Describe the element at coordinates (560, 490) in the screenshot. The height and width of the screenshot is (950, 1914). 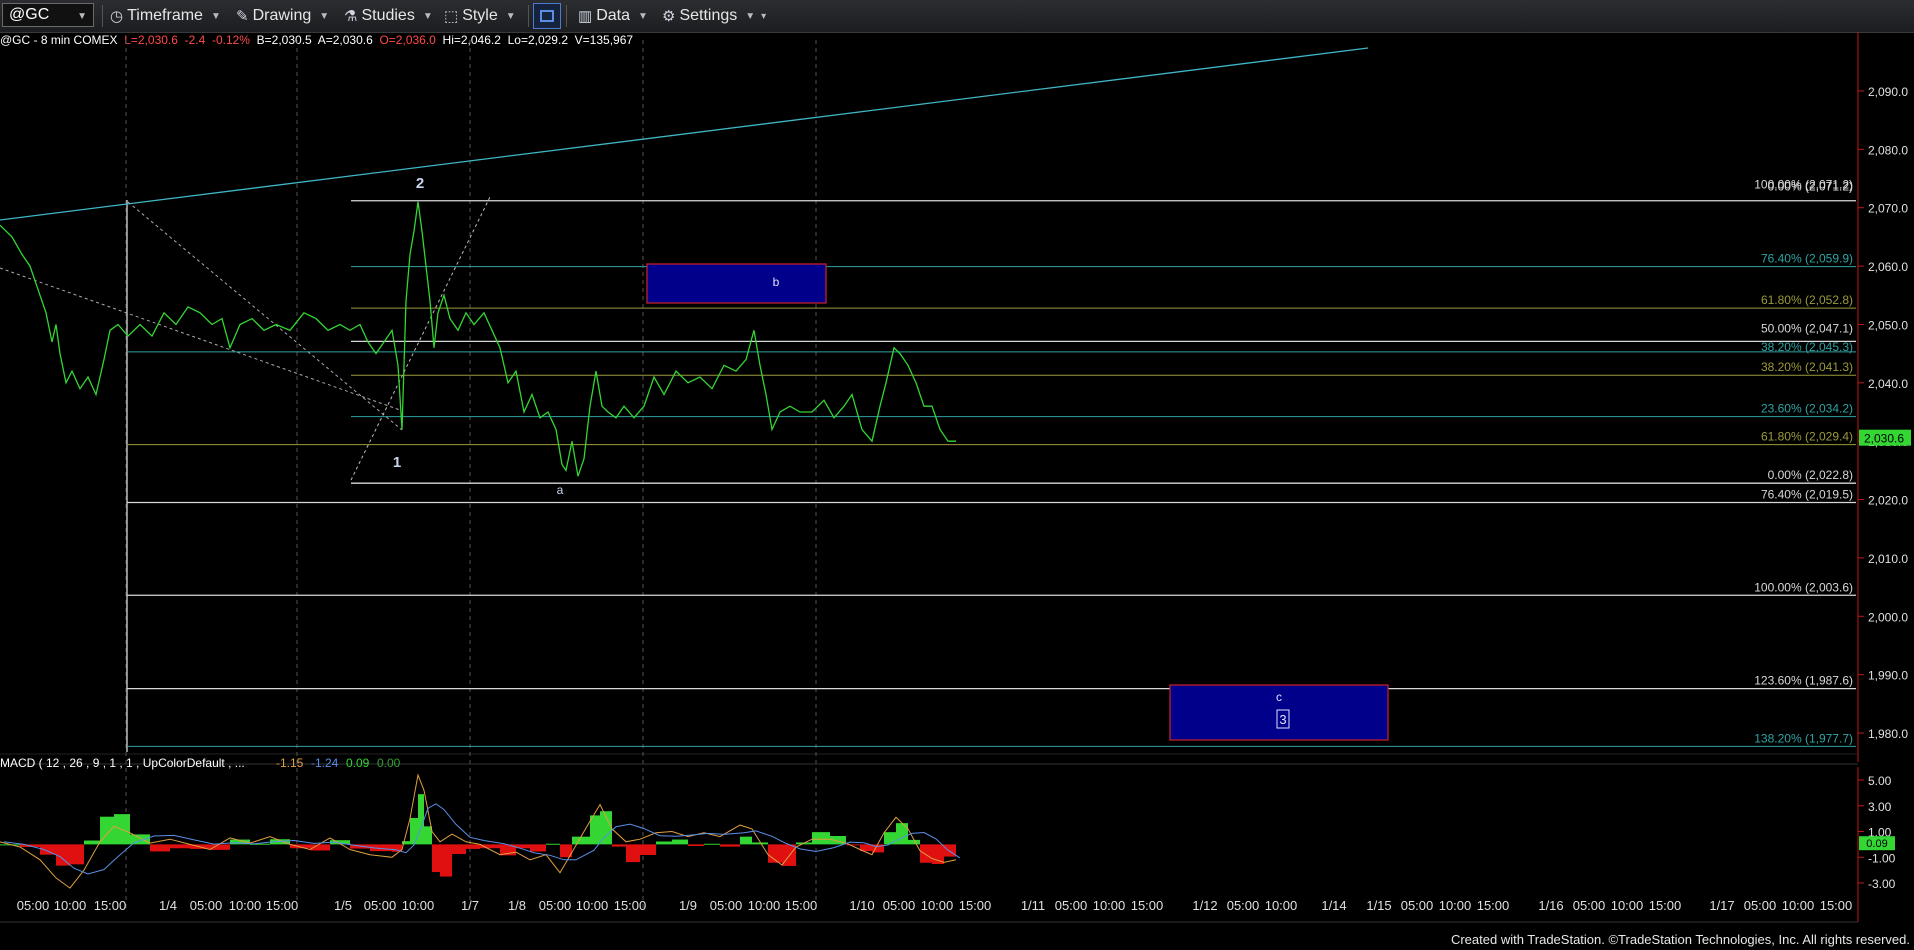
I see `wave-label-a: a` at that location.